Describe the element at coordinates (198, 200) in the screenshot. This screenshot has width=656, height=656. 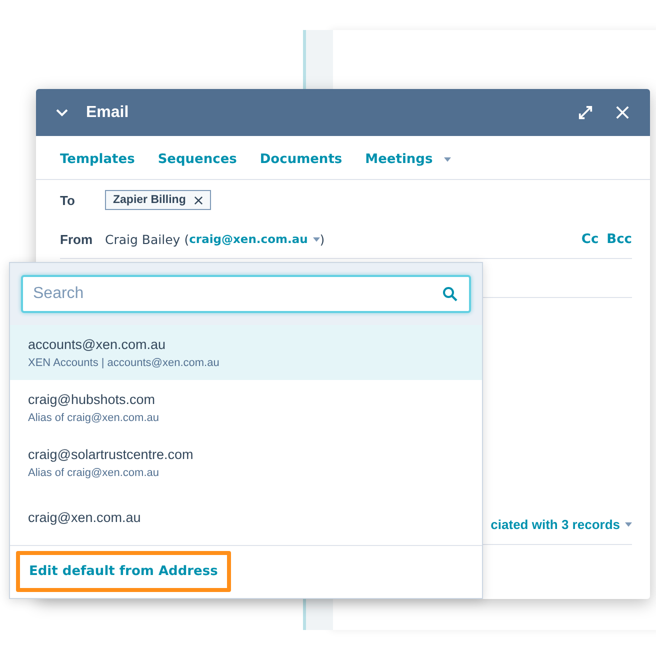
I see `remove-icon` at that location.